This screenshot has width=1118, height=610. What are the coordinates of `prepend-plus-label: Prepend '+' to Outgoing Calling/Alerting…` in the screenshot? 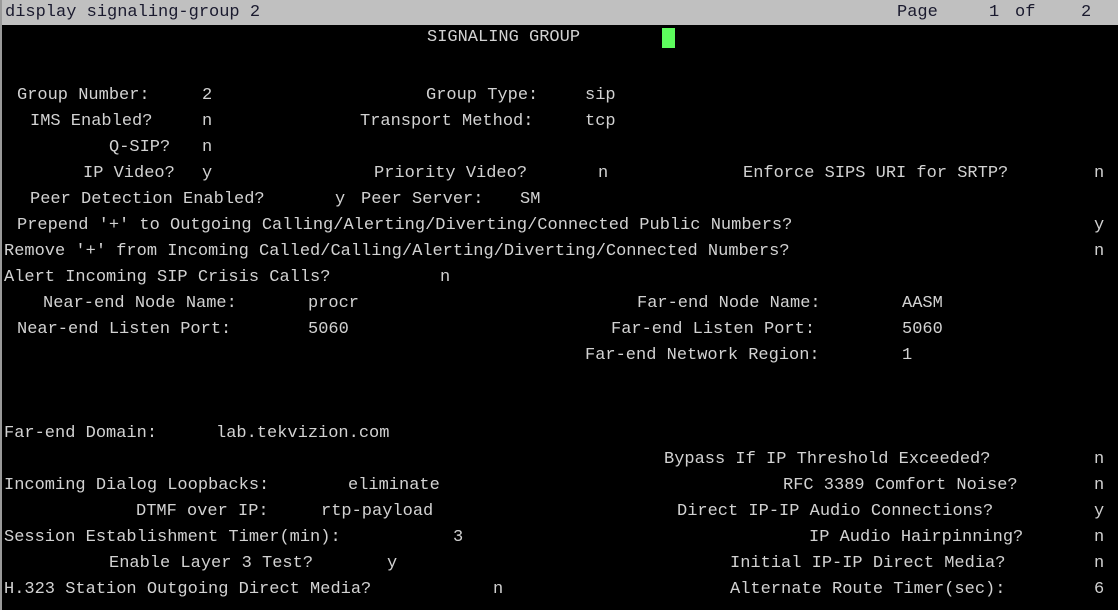 It's located at (405, 225).